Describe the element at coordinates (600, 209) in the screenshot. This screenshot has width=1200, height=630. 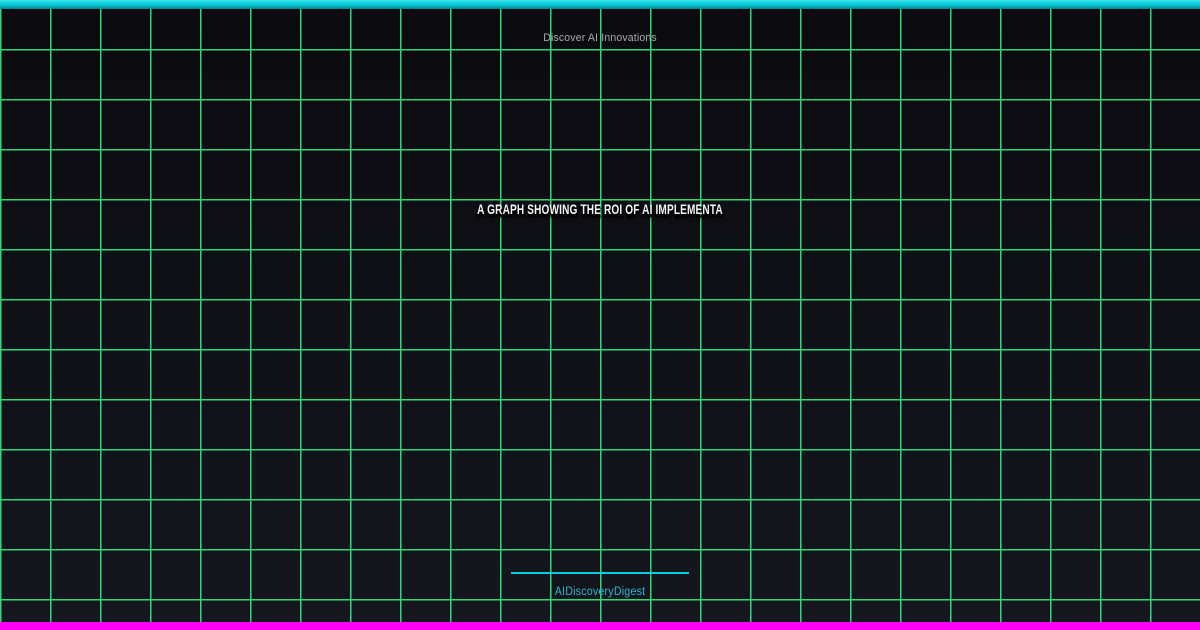
I see `banner-title: A GRAPH SHOWING THE ROI OF AI IMPLEMENTA` at that location.